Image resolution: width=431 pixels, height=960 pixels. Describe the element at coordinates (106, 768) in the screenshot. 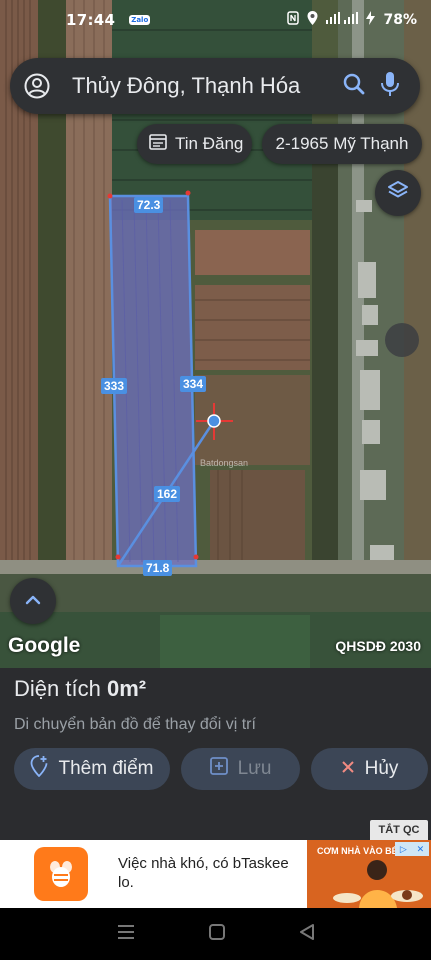

I see `add-point-label: Thêm điểm` at that location.